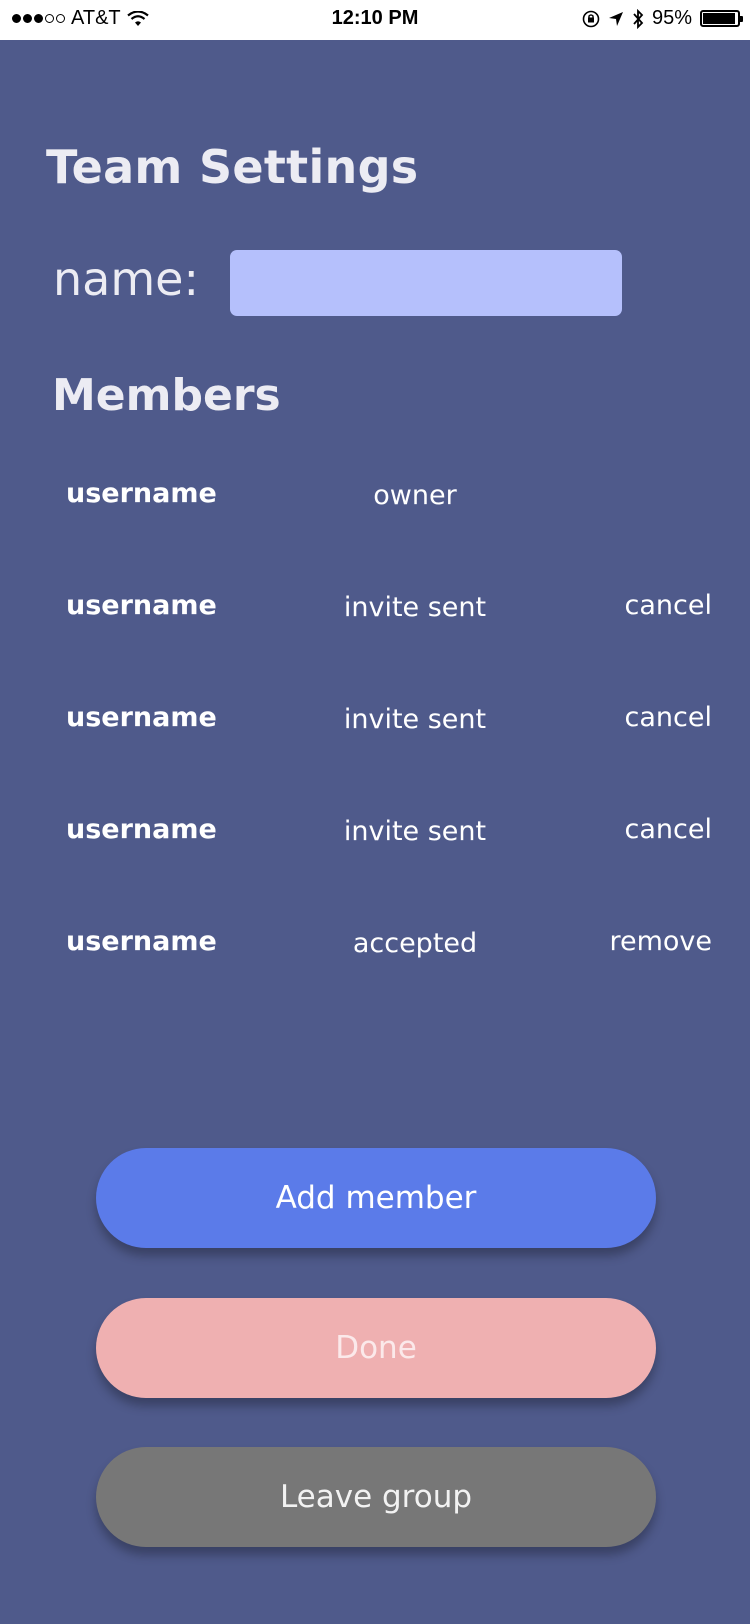 This screenshot has width=750, height=1624. What do you see at coordinates (376, 1497) in the screenshot?
I see `leave-group-button: Leave group` at bounding box center [376, 1497].